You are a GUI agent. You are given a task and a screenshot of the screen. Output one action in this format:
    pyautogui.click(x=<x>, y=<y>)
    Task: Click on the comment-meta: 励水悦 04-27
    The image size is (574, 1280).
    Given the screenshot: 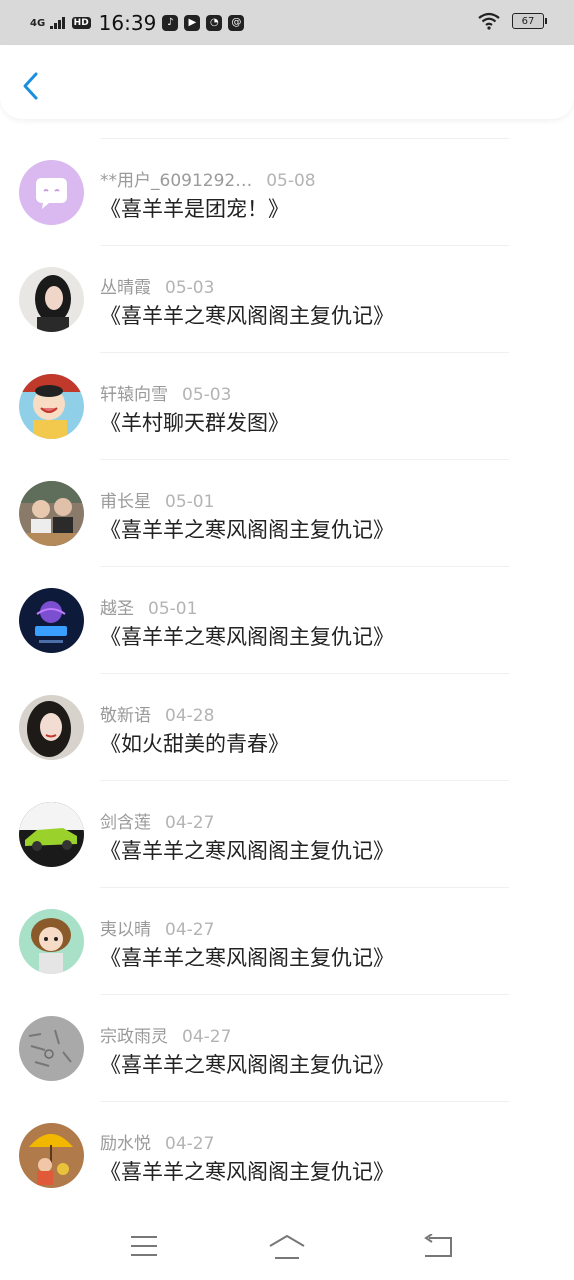 What is the action you would take?
    pyautogui.click(x=157, y=1141)
    